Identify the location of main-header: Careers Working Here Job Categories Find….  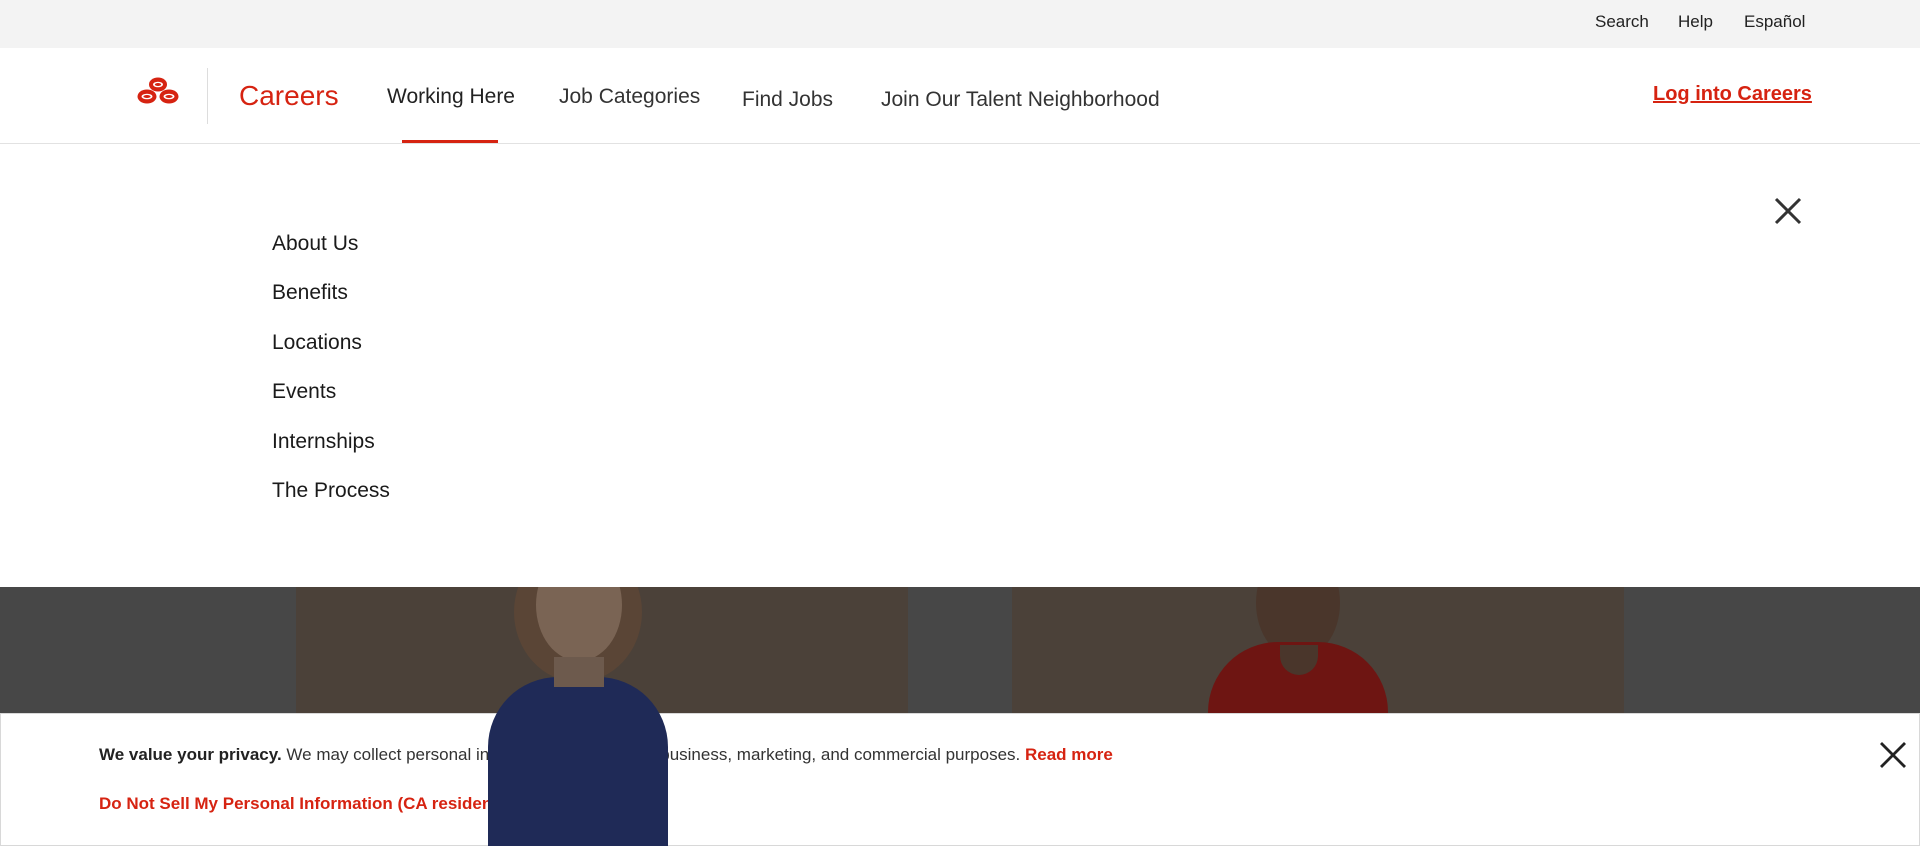
(960, 96).